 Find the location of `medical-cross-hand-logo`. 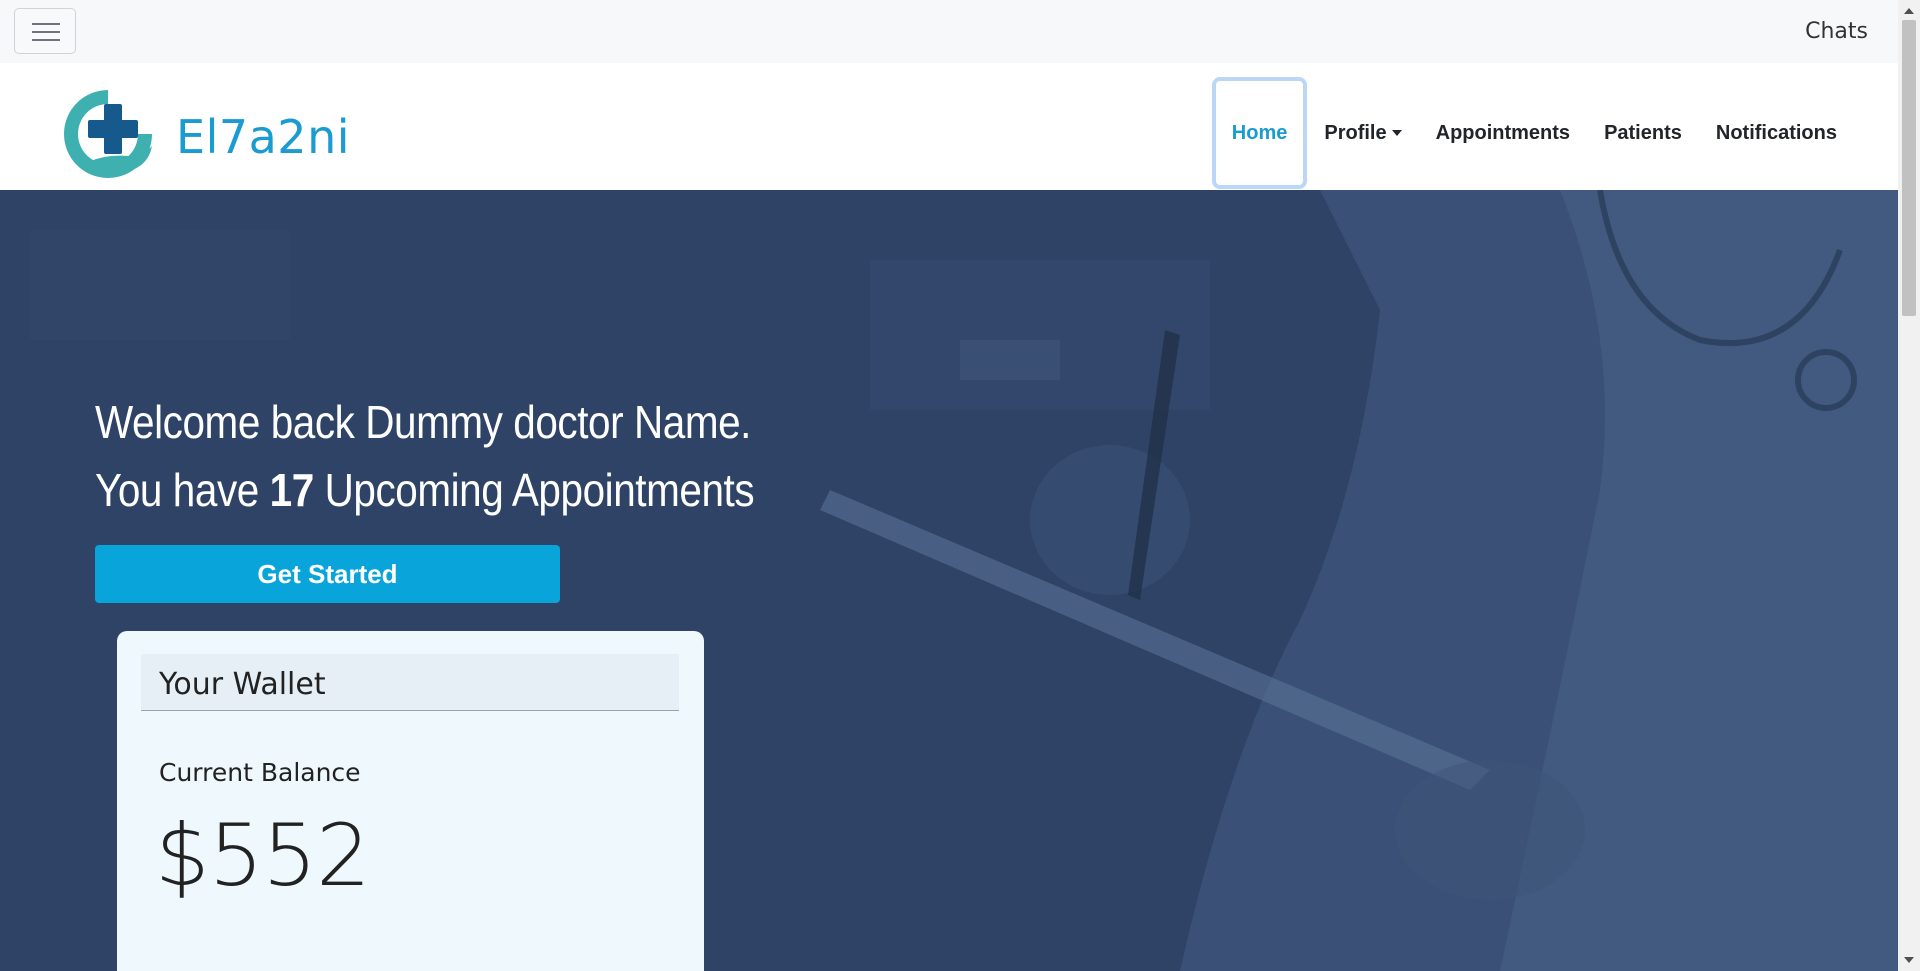

medical-cross-hand-logo is located at coordinates (108, 134).